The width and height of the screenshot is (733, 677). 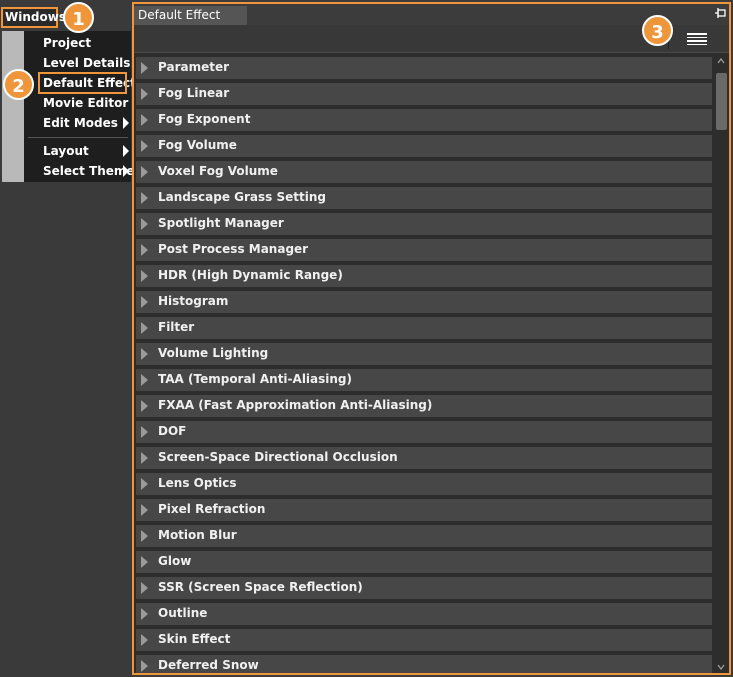 What do you see at coordinates (197, 483) in the screenshot?
I see `section-label: Lens Optics` at bounding box center [197, 483].